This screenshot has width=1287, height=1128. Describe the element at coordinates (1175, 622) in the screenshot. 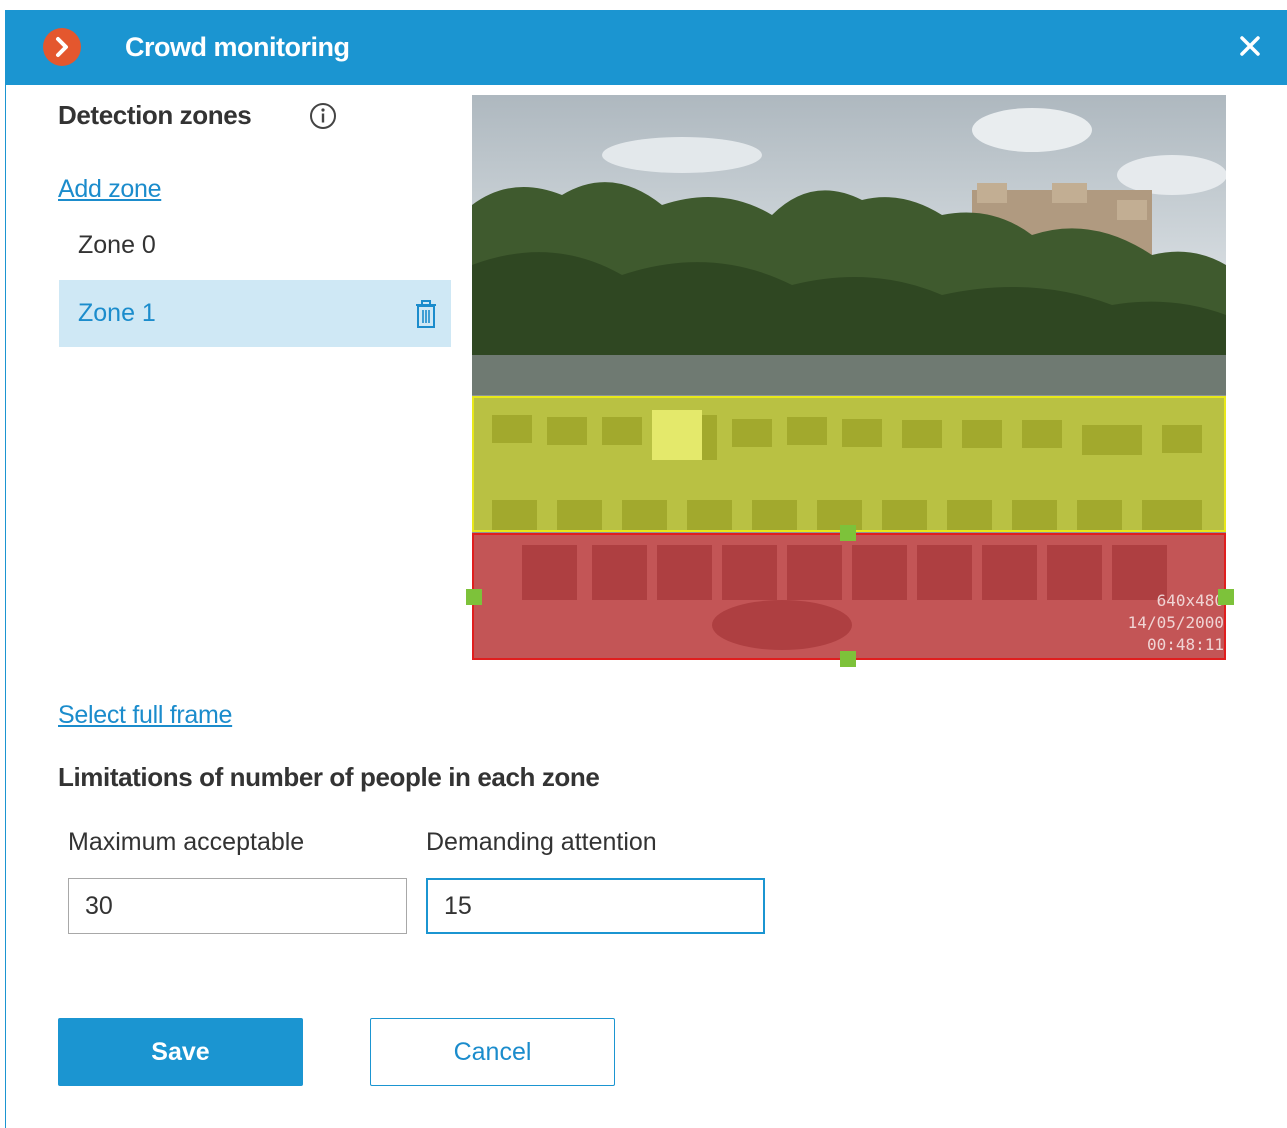

I see `overlay-date: 14/05/2000` at that location.